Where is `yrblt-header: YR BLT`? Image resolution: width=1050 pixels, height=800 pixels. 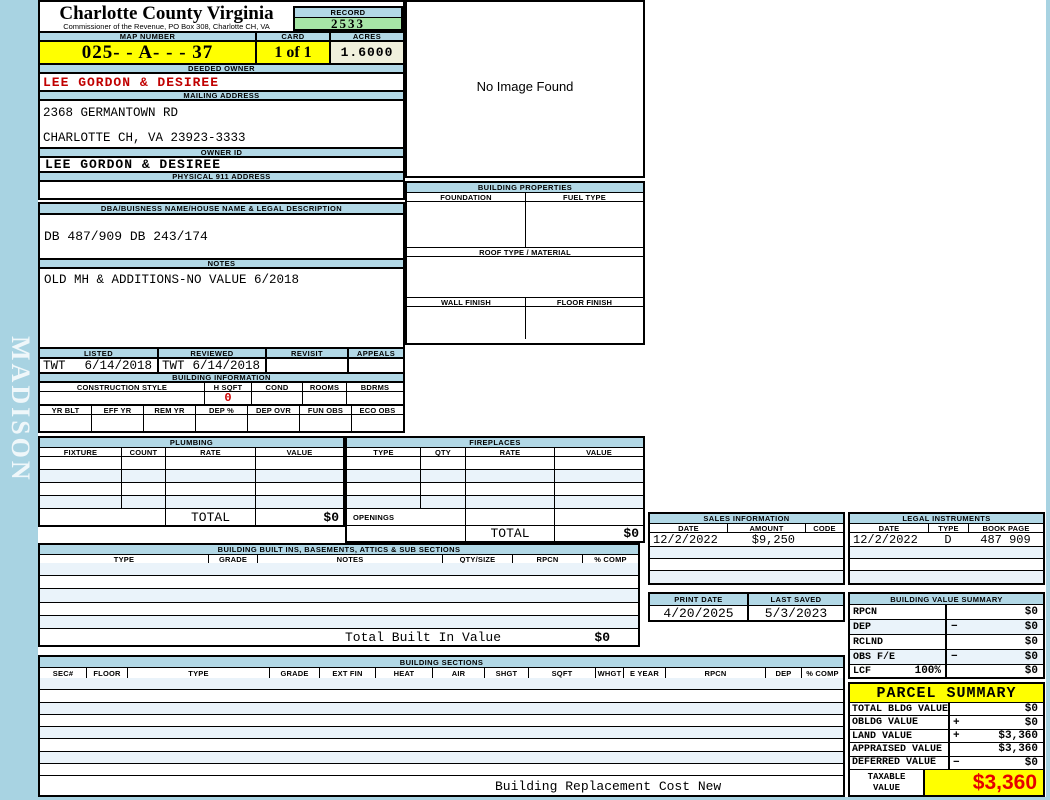
yrblt-header: YR BLT is located at coordinates (65, 410).